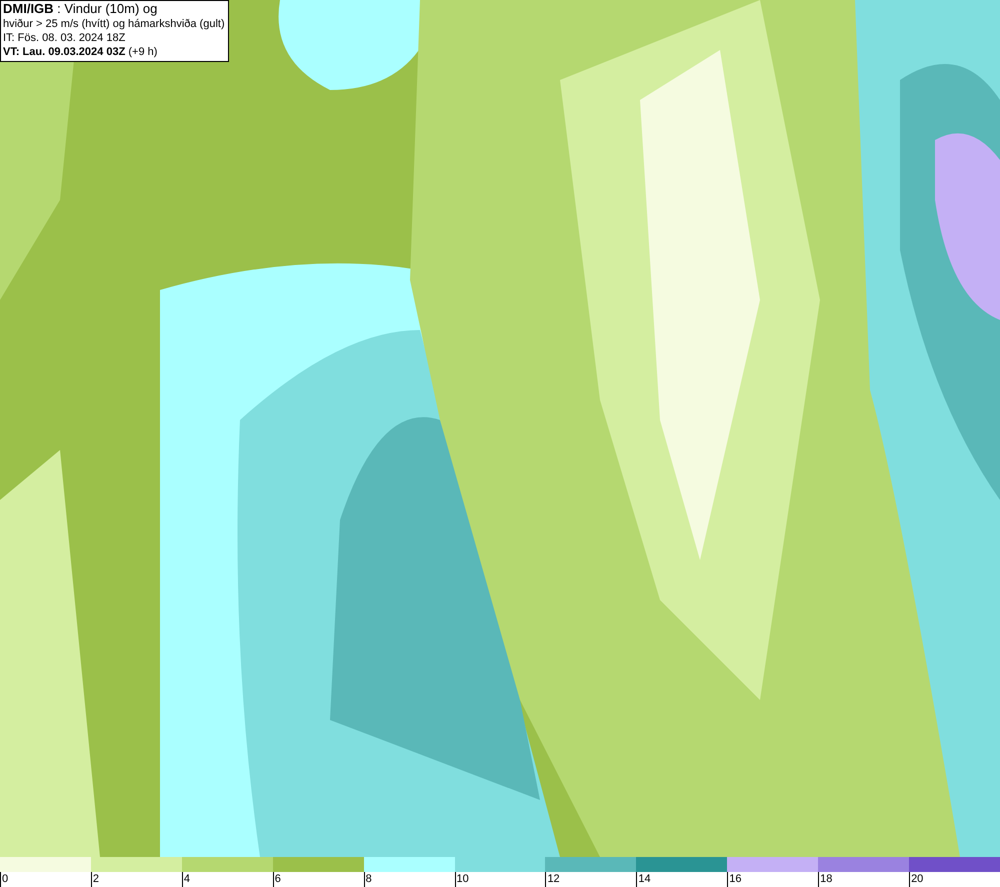 This screenshot has width=1000, height=887. What do you see at coordinates (917, 879) in the screenshot?
I see `legend-label: 20` at bounding box center [917, 879].